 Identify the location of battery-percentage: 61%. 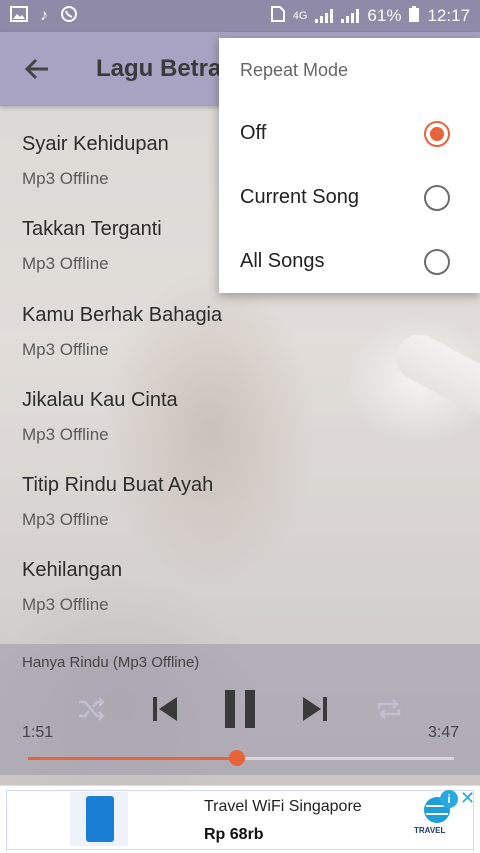
(384, 15).